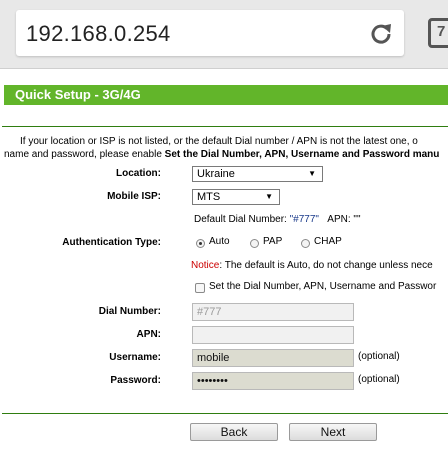  Describe the element at coordinates (129, 311) in the screenshot. I see `dial-number-label: Dial Number:` at that location.